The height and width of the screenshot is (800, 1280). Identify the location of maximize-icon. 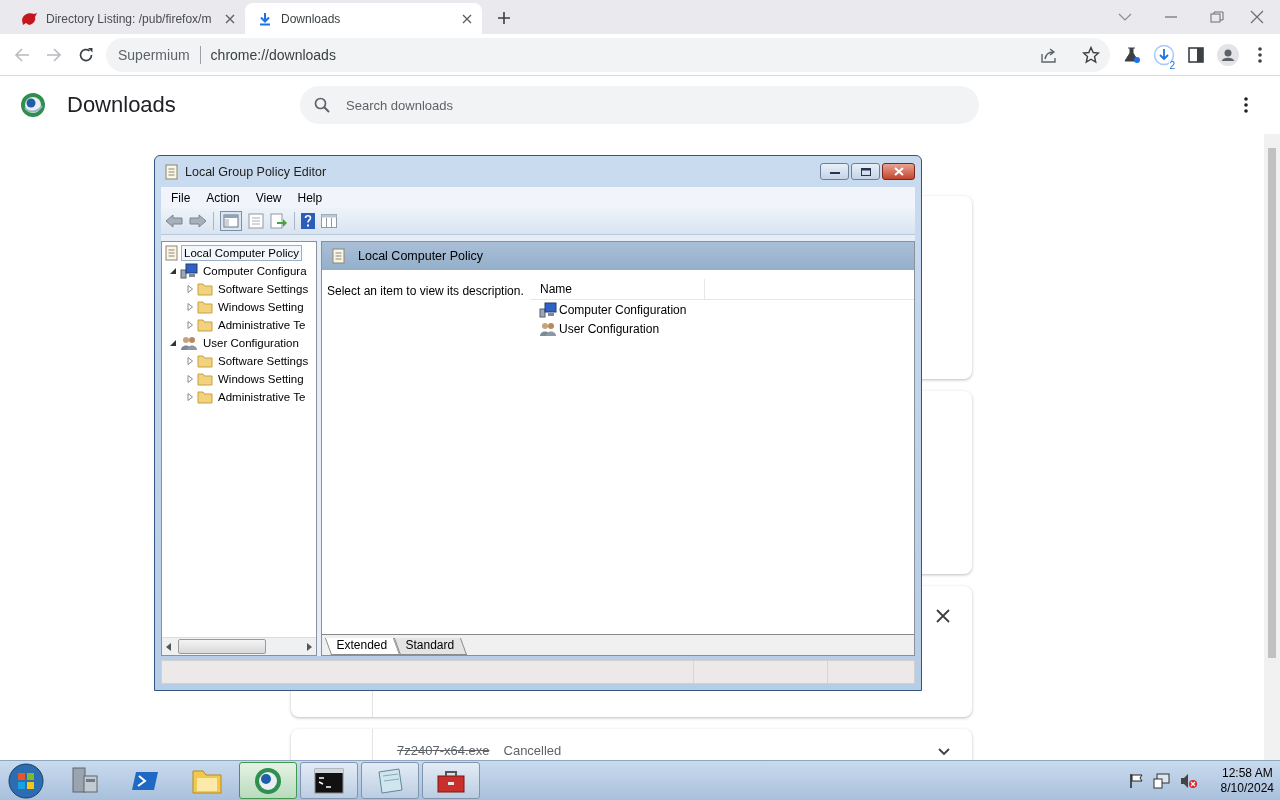
(865, 171).